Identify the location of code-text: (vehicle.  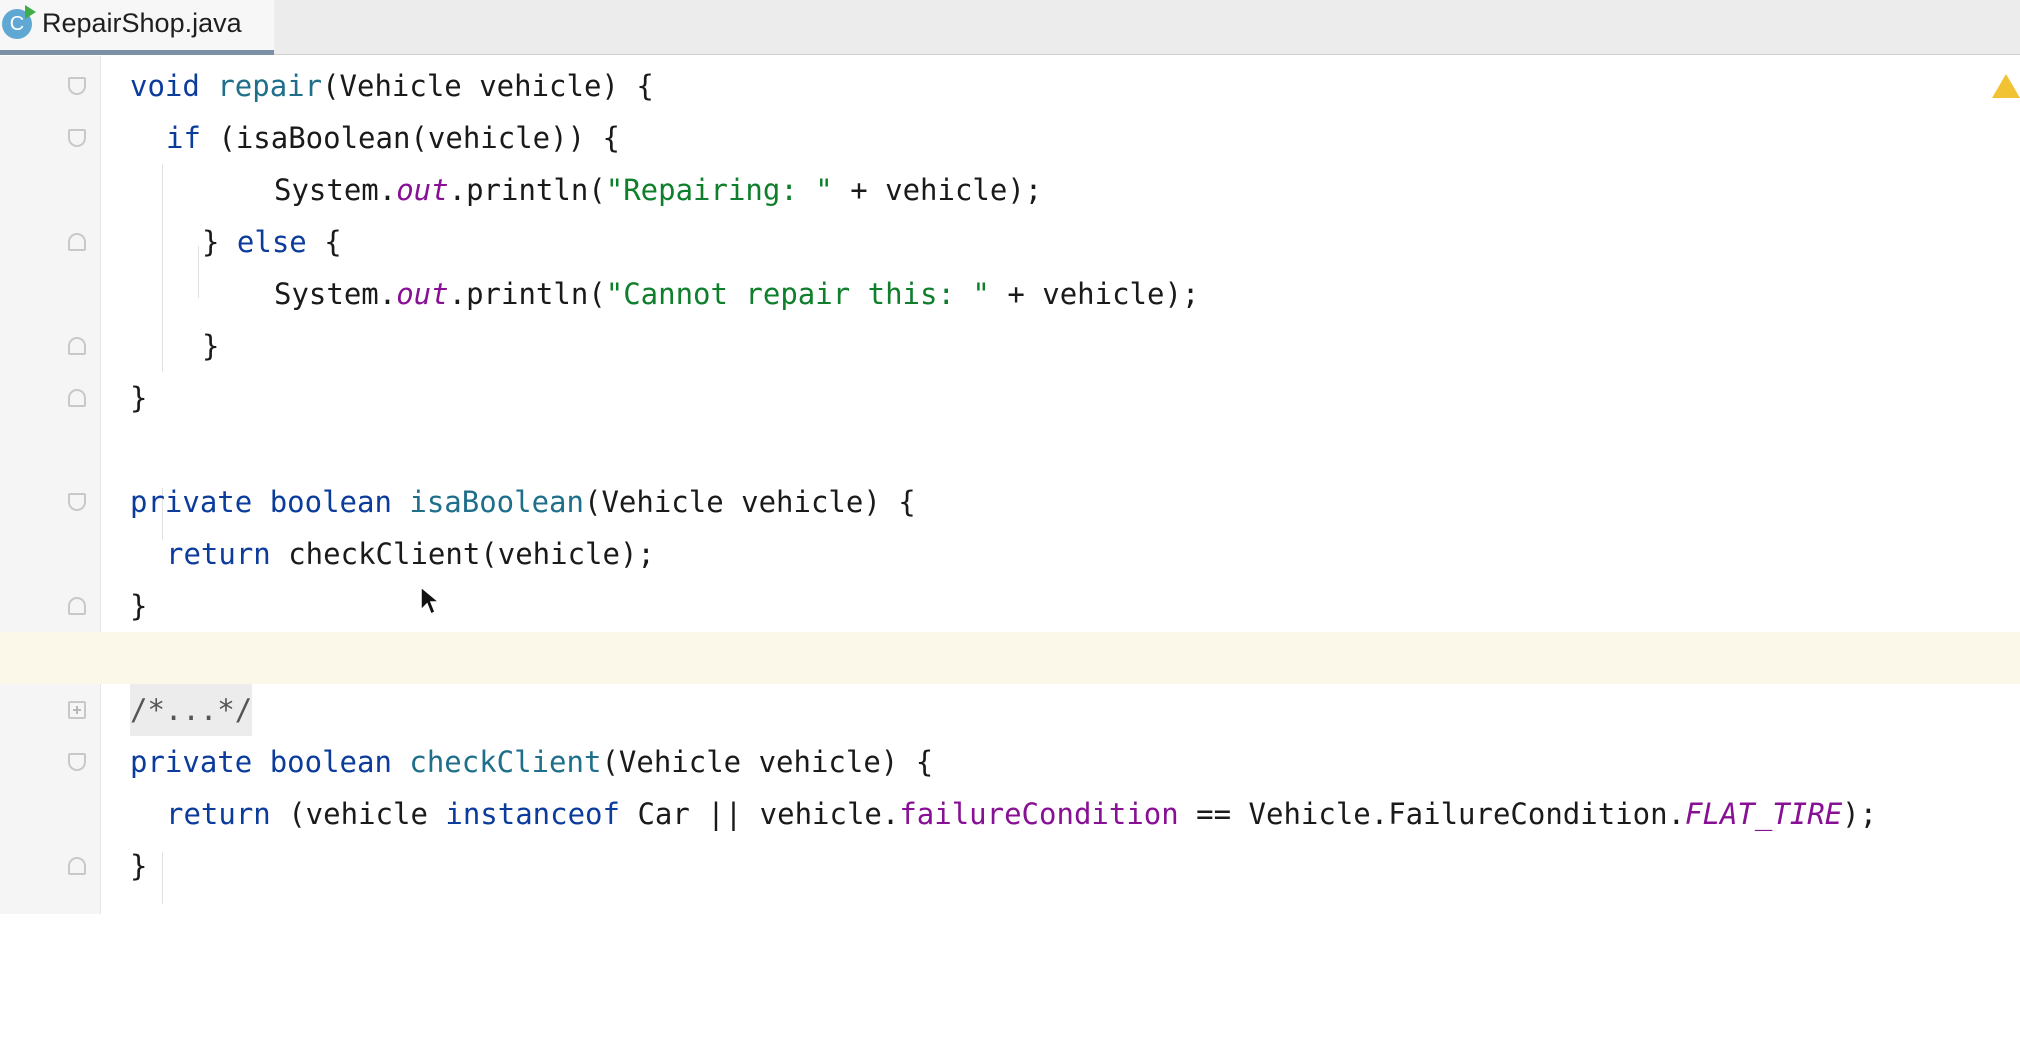
(358, 814).